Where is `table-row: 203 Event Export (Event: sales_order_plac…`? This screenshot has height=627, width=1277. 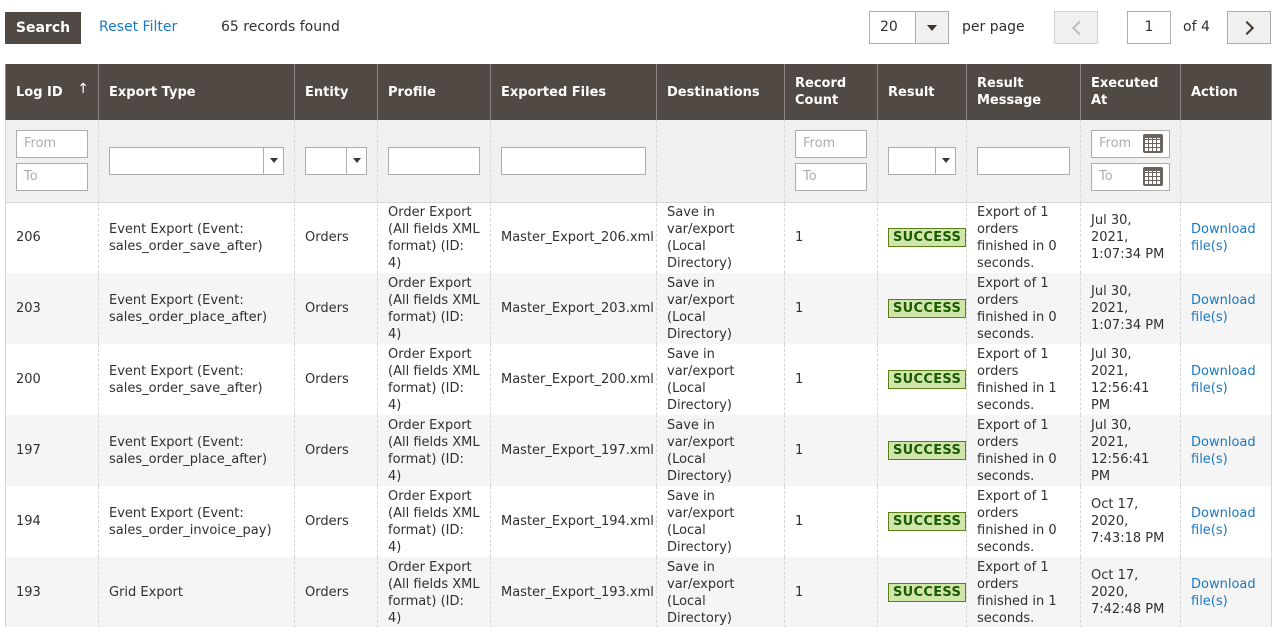 table-row: 203 Event Export (Event: sales_order_plac… is located at coordinates (638, 308).